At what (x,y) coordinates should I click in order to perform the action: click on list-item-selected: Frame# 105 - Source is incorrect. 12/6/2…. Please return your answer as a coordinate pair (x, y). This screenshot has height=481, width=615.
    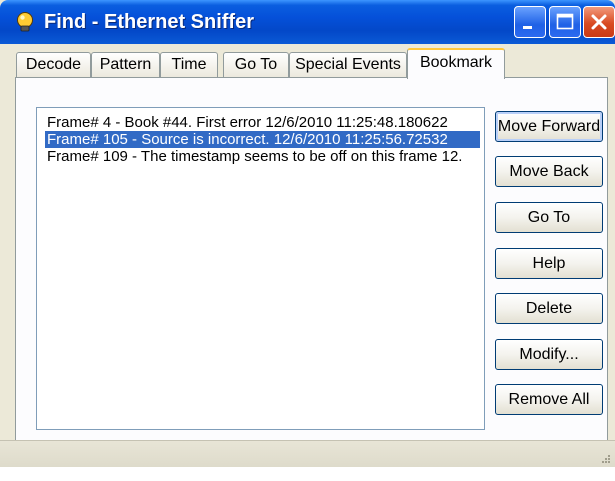
    Looking at the image, I should click on (262, 139).